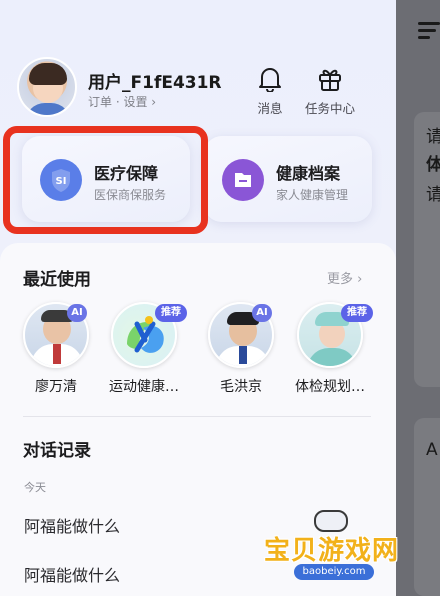 The image size is (440, 596). I want to click on username: 用户_F1fE431R, so click(155, 80).